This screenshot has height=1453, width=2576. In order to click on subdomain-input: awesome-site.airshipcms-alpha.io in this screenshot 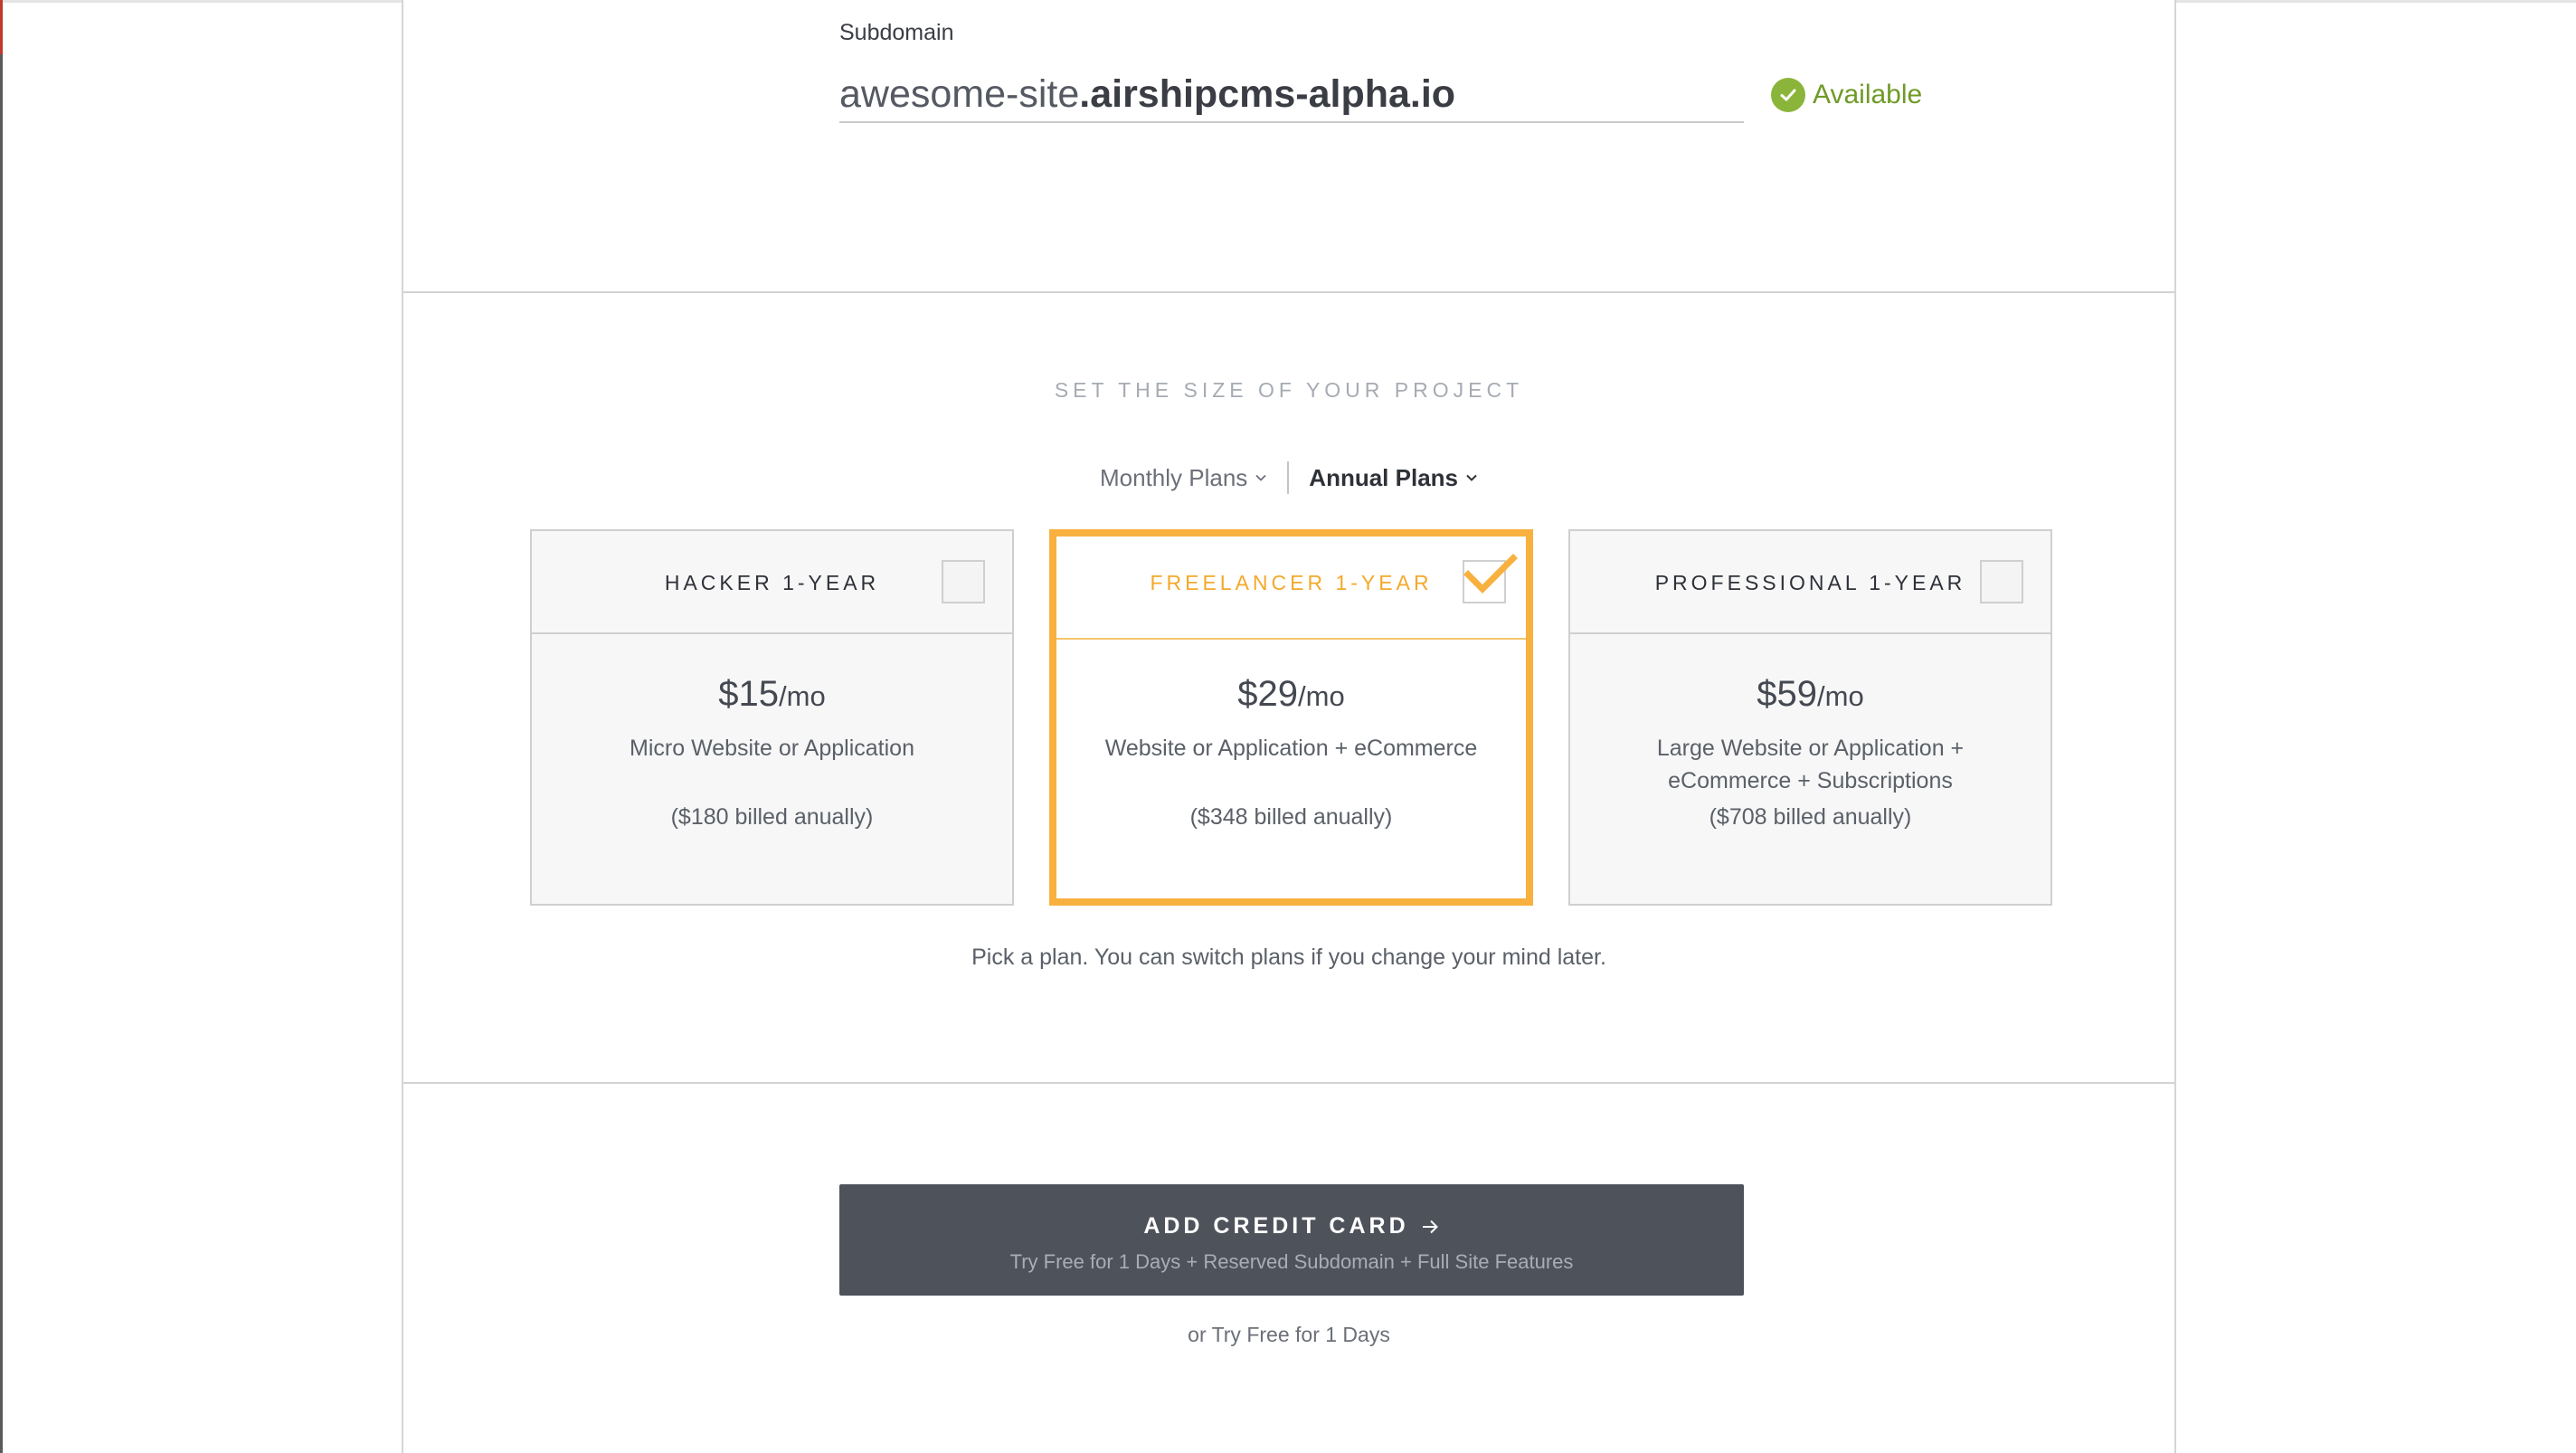, I will do `click(1292, 94)`.